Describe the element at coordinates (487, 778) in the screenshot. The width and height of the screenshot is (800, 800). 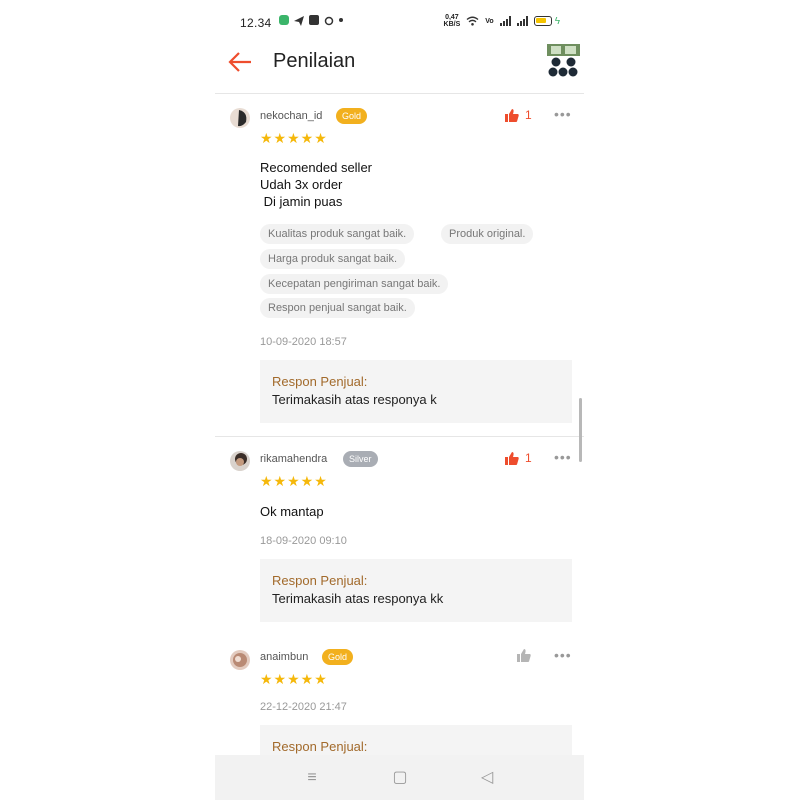
I see `back-icon: ◁` at that location.